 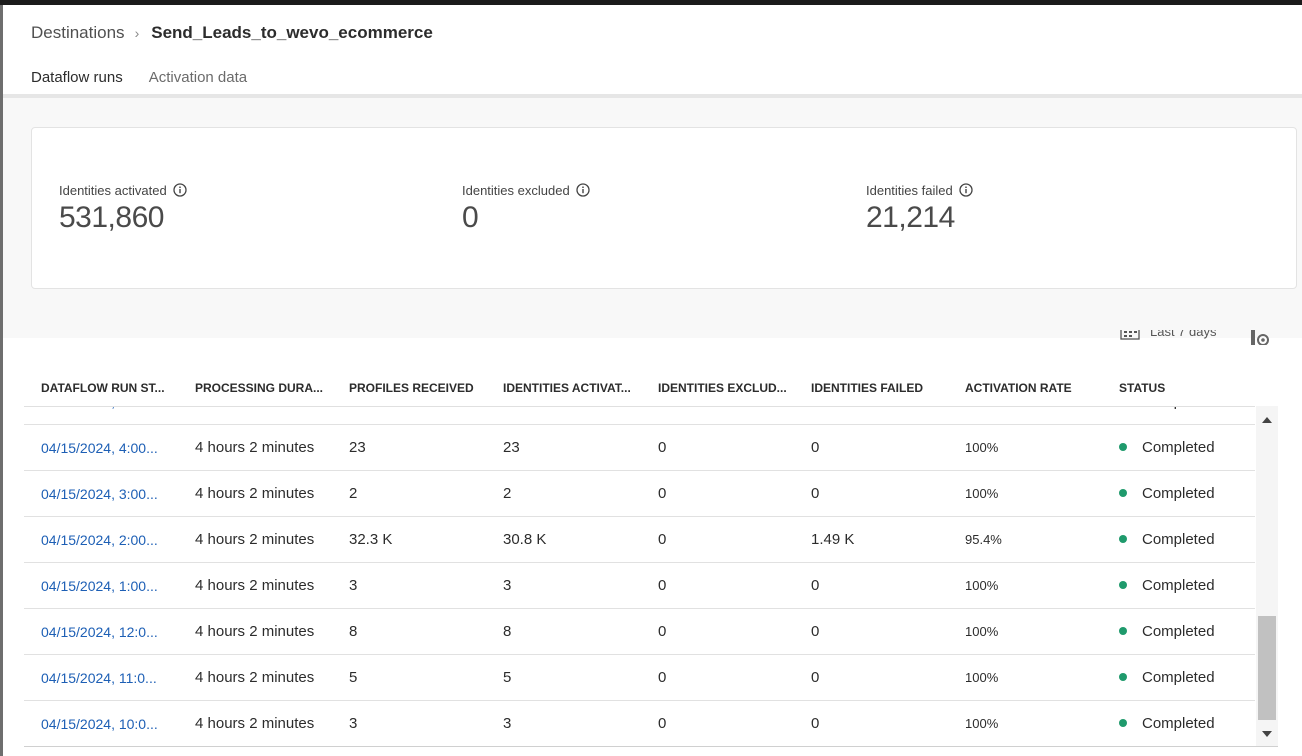 I want to click on column-header-status: STATUS, so click(x=1163, y=388).